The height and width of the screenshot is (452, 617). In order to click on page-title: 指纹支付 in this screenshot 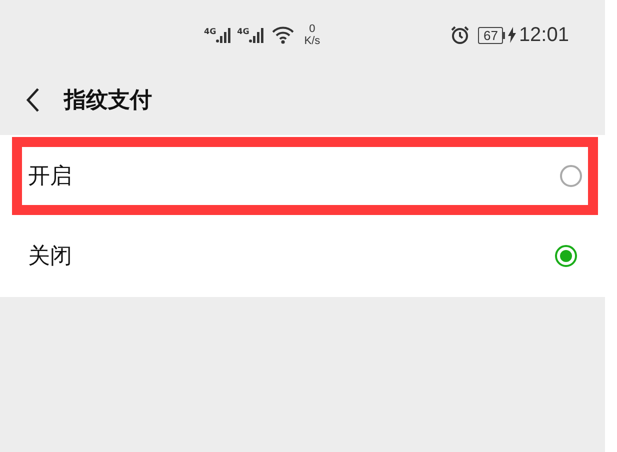, I will do `click(108, 101)`.